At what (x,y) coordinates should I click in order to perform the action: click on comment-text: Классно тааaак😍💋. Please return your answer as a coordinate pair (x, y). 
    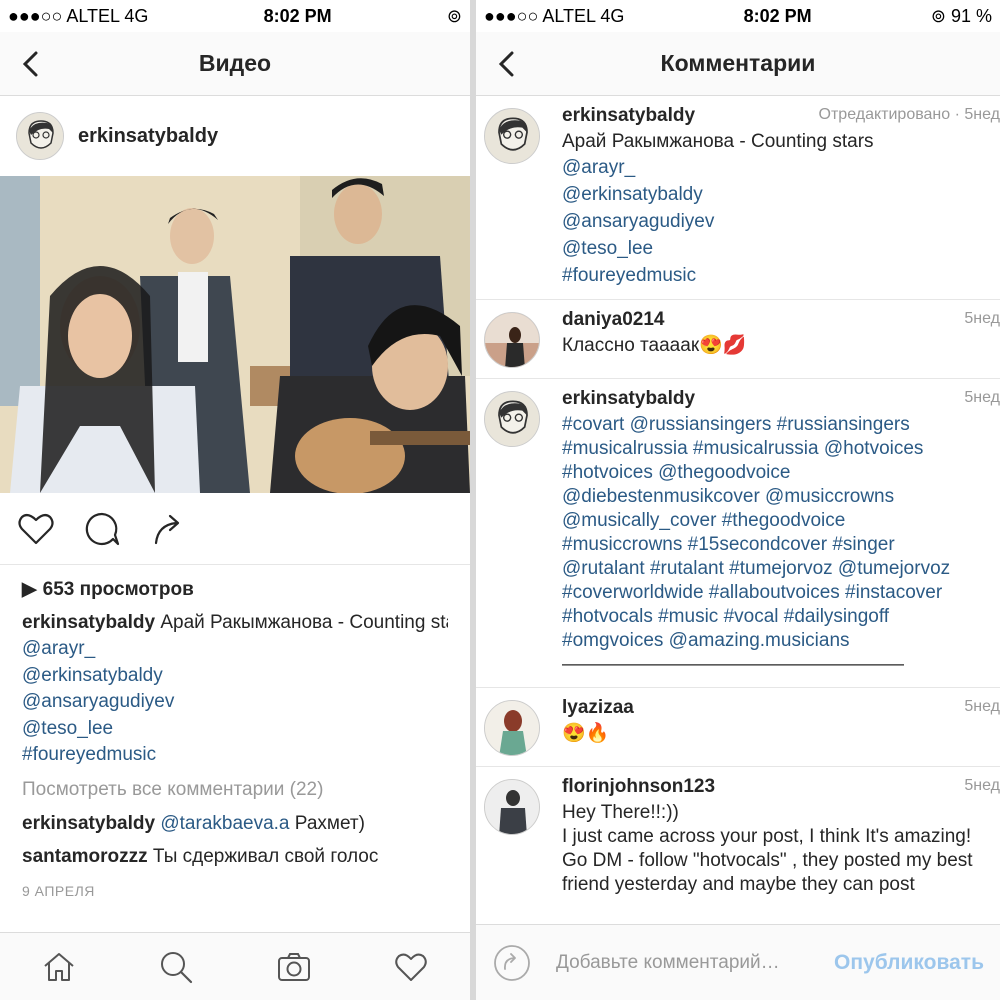
    Looking at the image, I should click on (654, 345).